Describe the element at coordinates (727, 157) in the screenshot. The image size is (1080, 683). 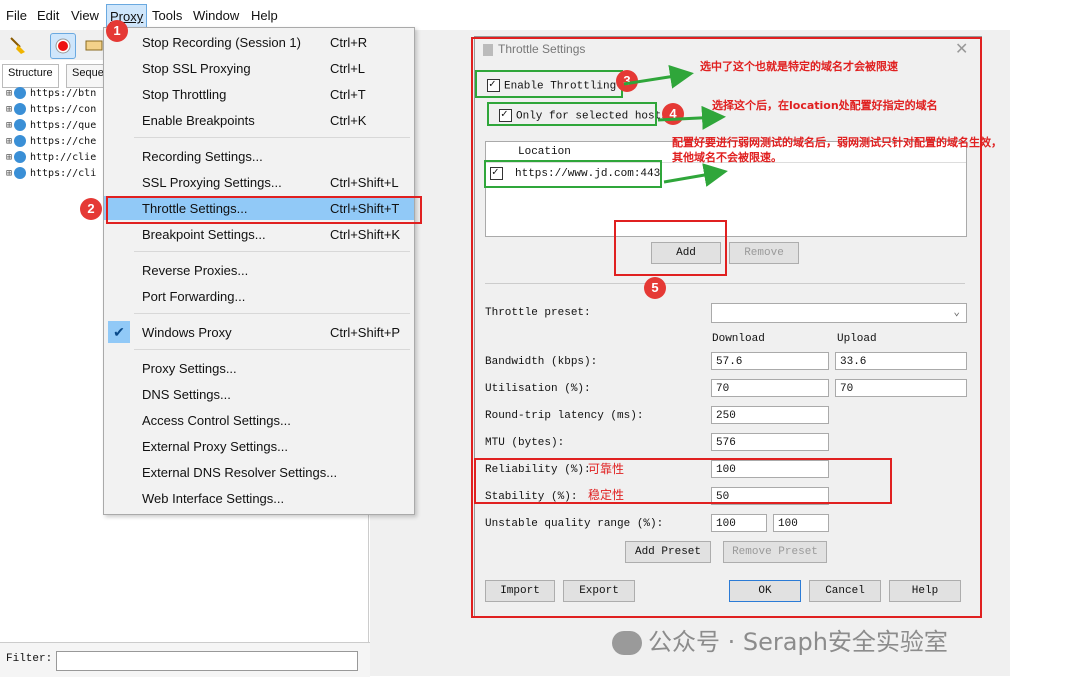
I see `note-step-5-line2: 其他域名不会被限速。` at that location.